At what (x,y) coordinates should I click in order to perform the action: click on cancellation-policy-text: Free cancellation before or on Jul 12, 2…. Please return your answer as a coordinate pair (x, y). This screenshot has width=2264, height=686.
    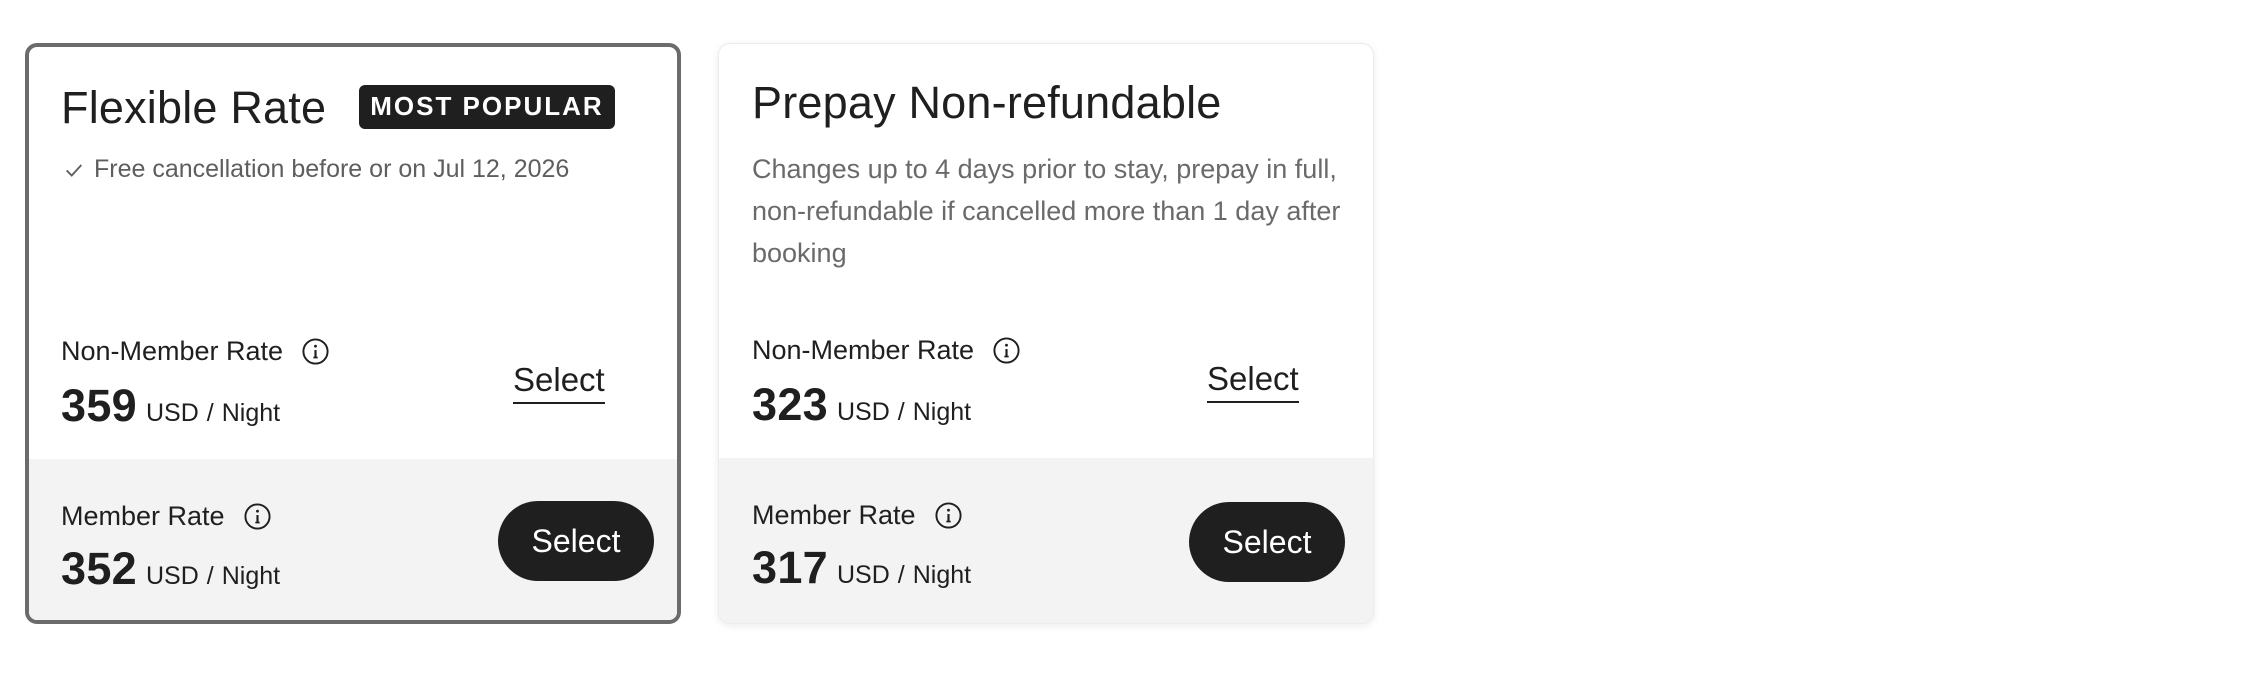
    Looking at the image, I should click on (332, 169).